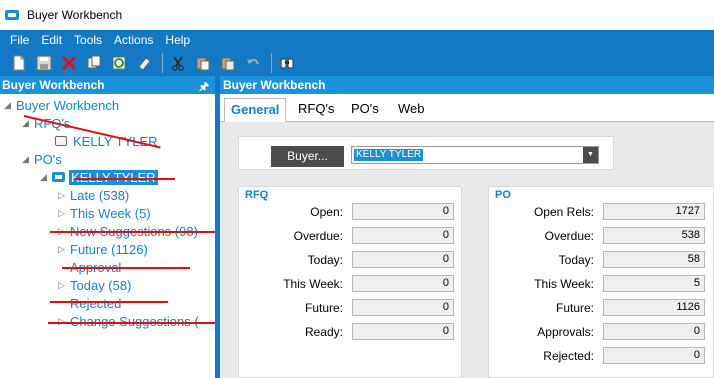 This screenshot has width=714, height=378. I want to click on tree-node-rejected: Rejected, so click(95, 303).